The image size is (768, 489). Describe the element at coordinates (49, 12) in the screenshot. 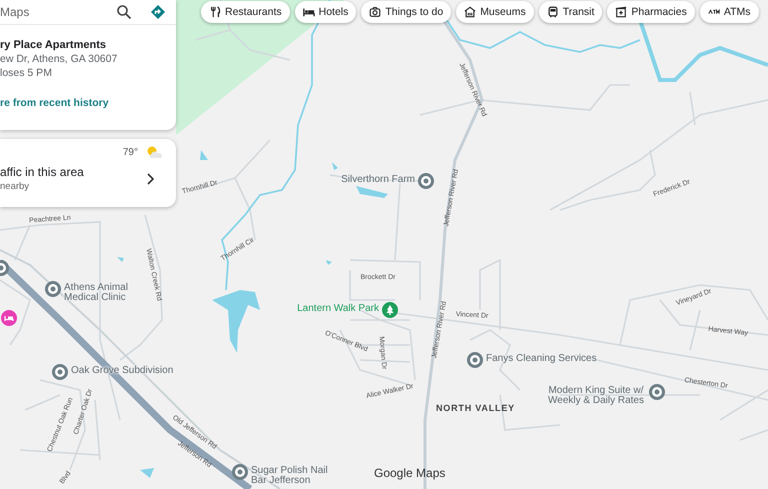

I see `search-field: Maps` at that location.